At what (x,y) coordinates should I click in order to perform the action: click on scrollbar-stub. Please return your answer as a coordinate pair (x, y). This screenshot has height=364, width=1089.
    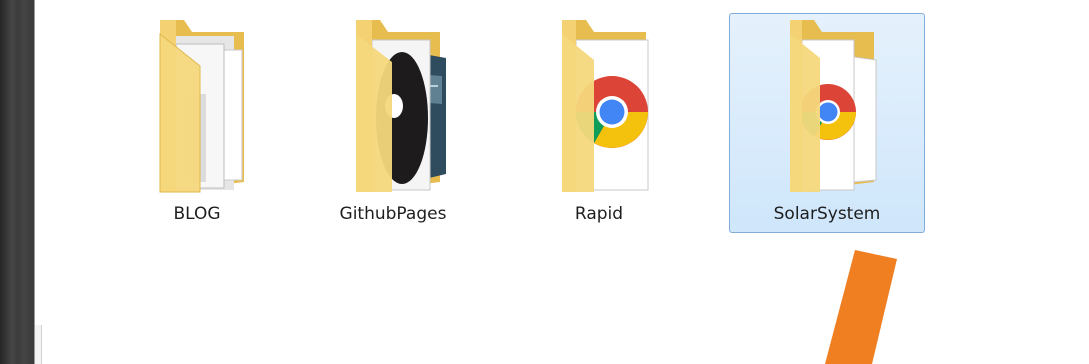
    Looking at the image, I should click on (38, 344).